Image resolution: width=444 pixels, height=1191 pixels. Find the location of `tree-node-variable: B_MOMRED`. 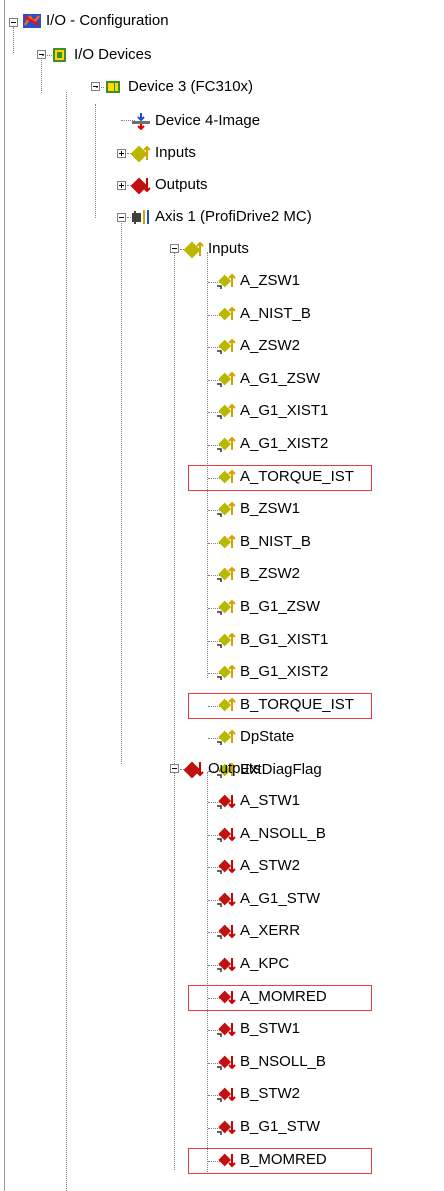

tree-node-variable: B_MOMRED is located at coordinates (271, 1160).